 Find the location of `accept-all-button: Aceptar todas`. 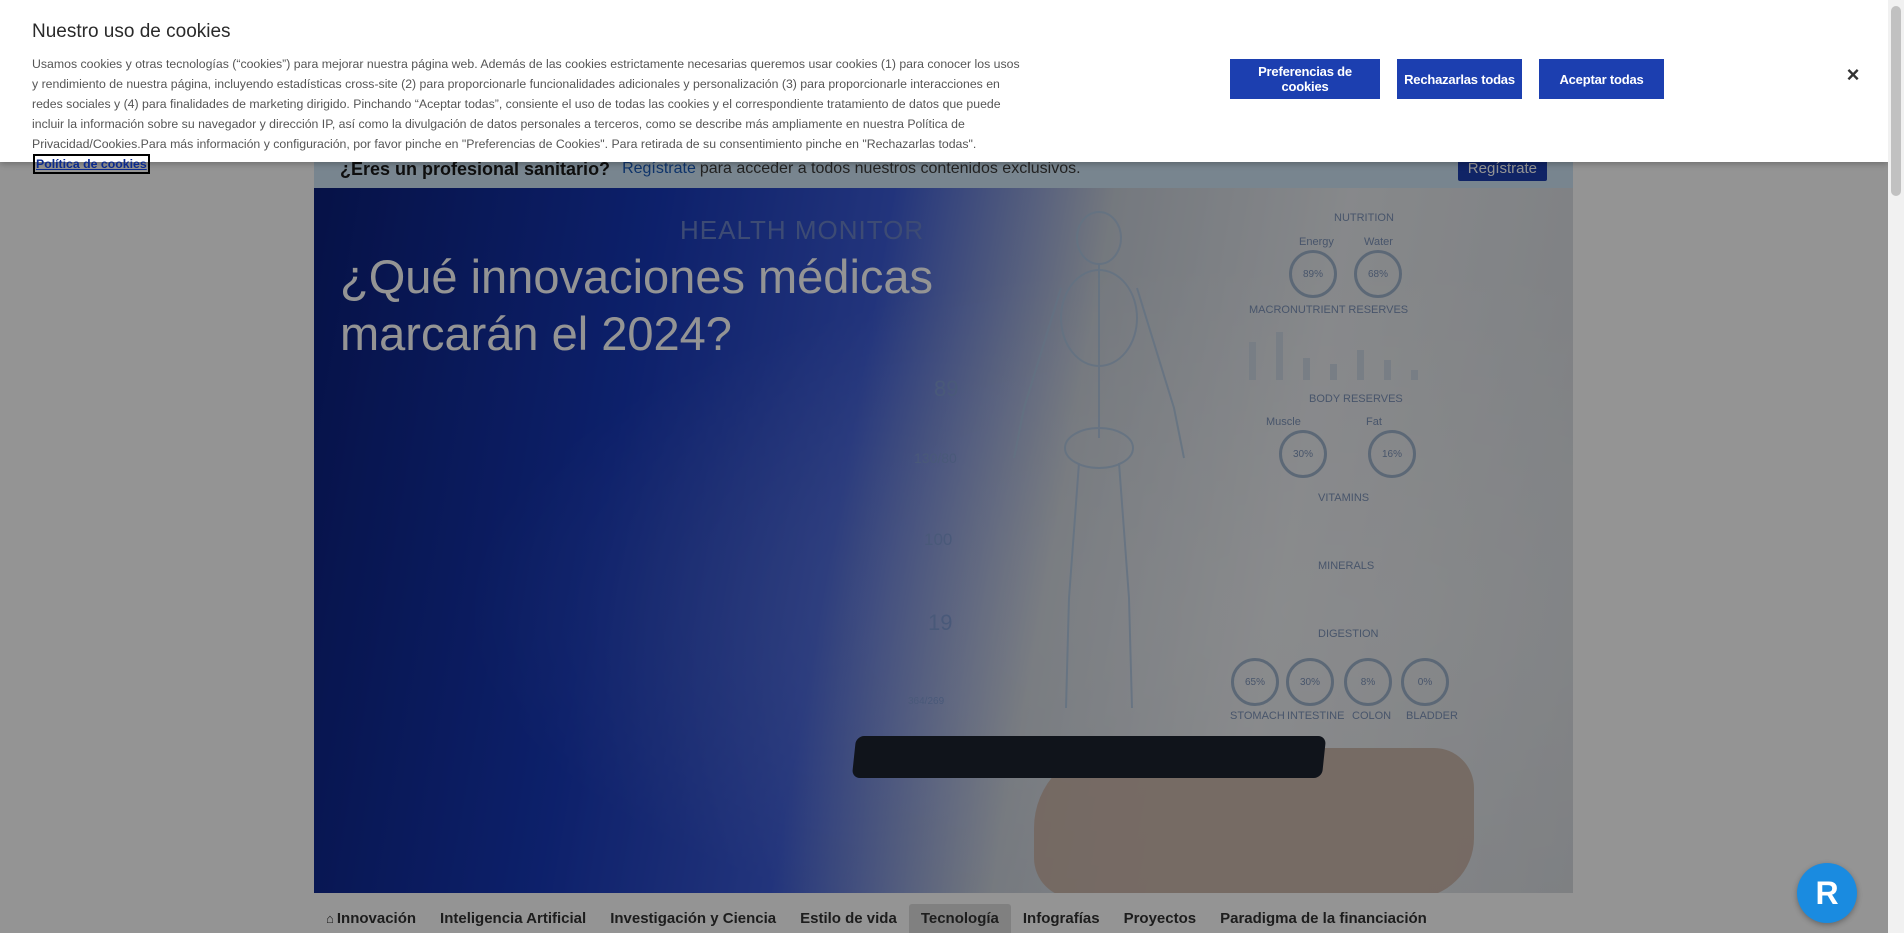

accept-all-button: Aceptar todas is located at coordinates (1601, 79).